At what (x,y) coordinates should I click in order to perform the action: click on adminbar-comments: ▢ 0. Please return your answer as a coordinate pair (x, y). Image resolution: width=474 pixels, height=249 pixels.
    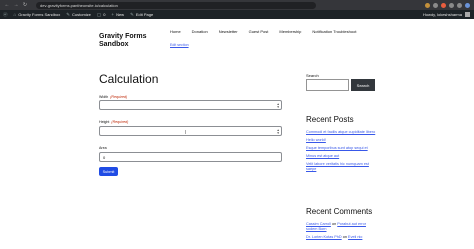
    Looking at the image, I should click on (101, 15).